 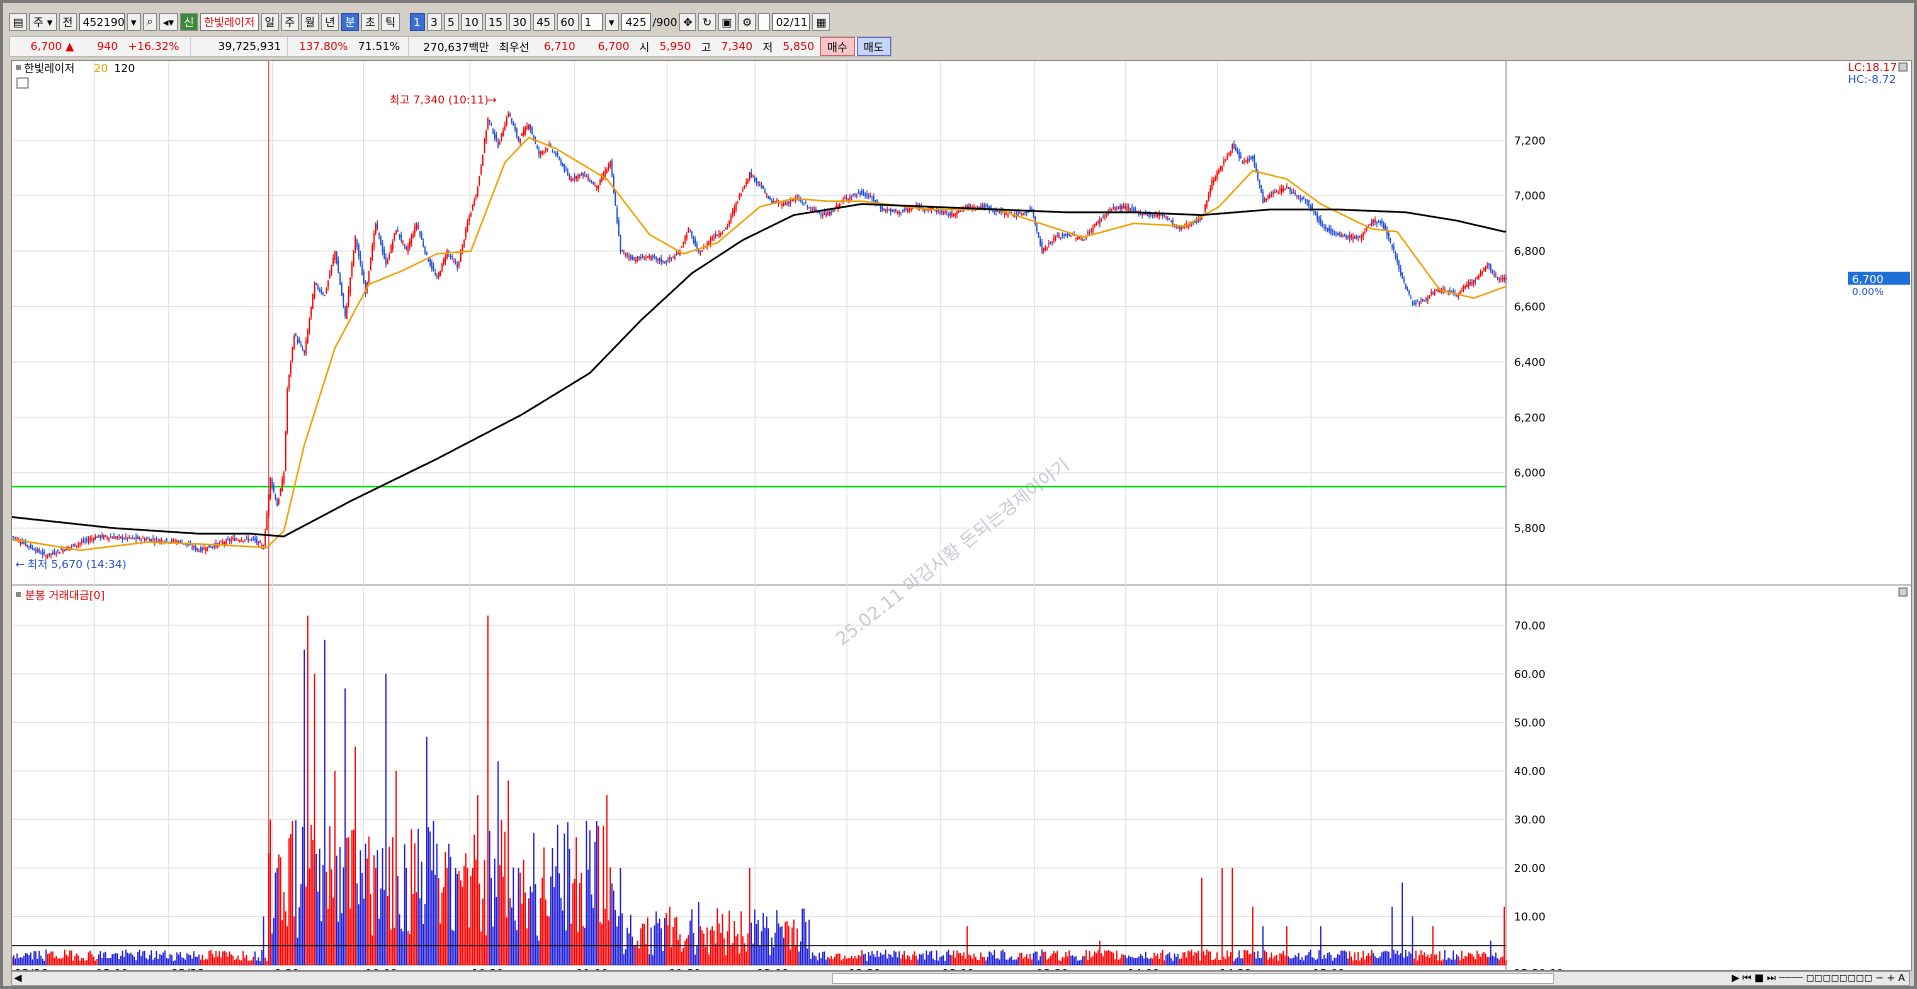 I want to click on period-tab-6: 틱, so click(x=390, y=22).